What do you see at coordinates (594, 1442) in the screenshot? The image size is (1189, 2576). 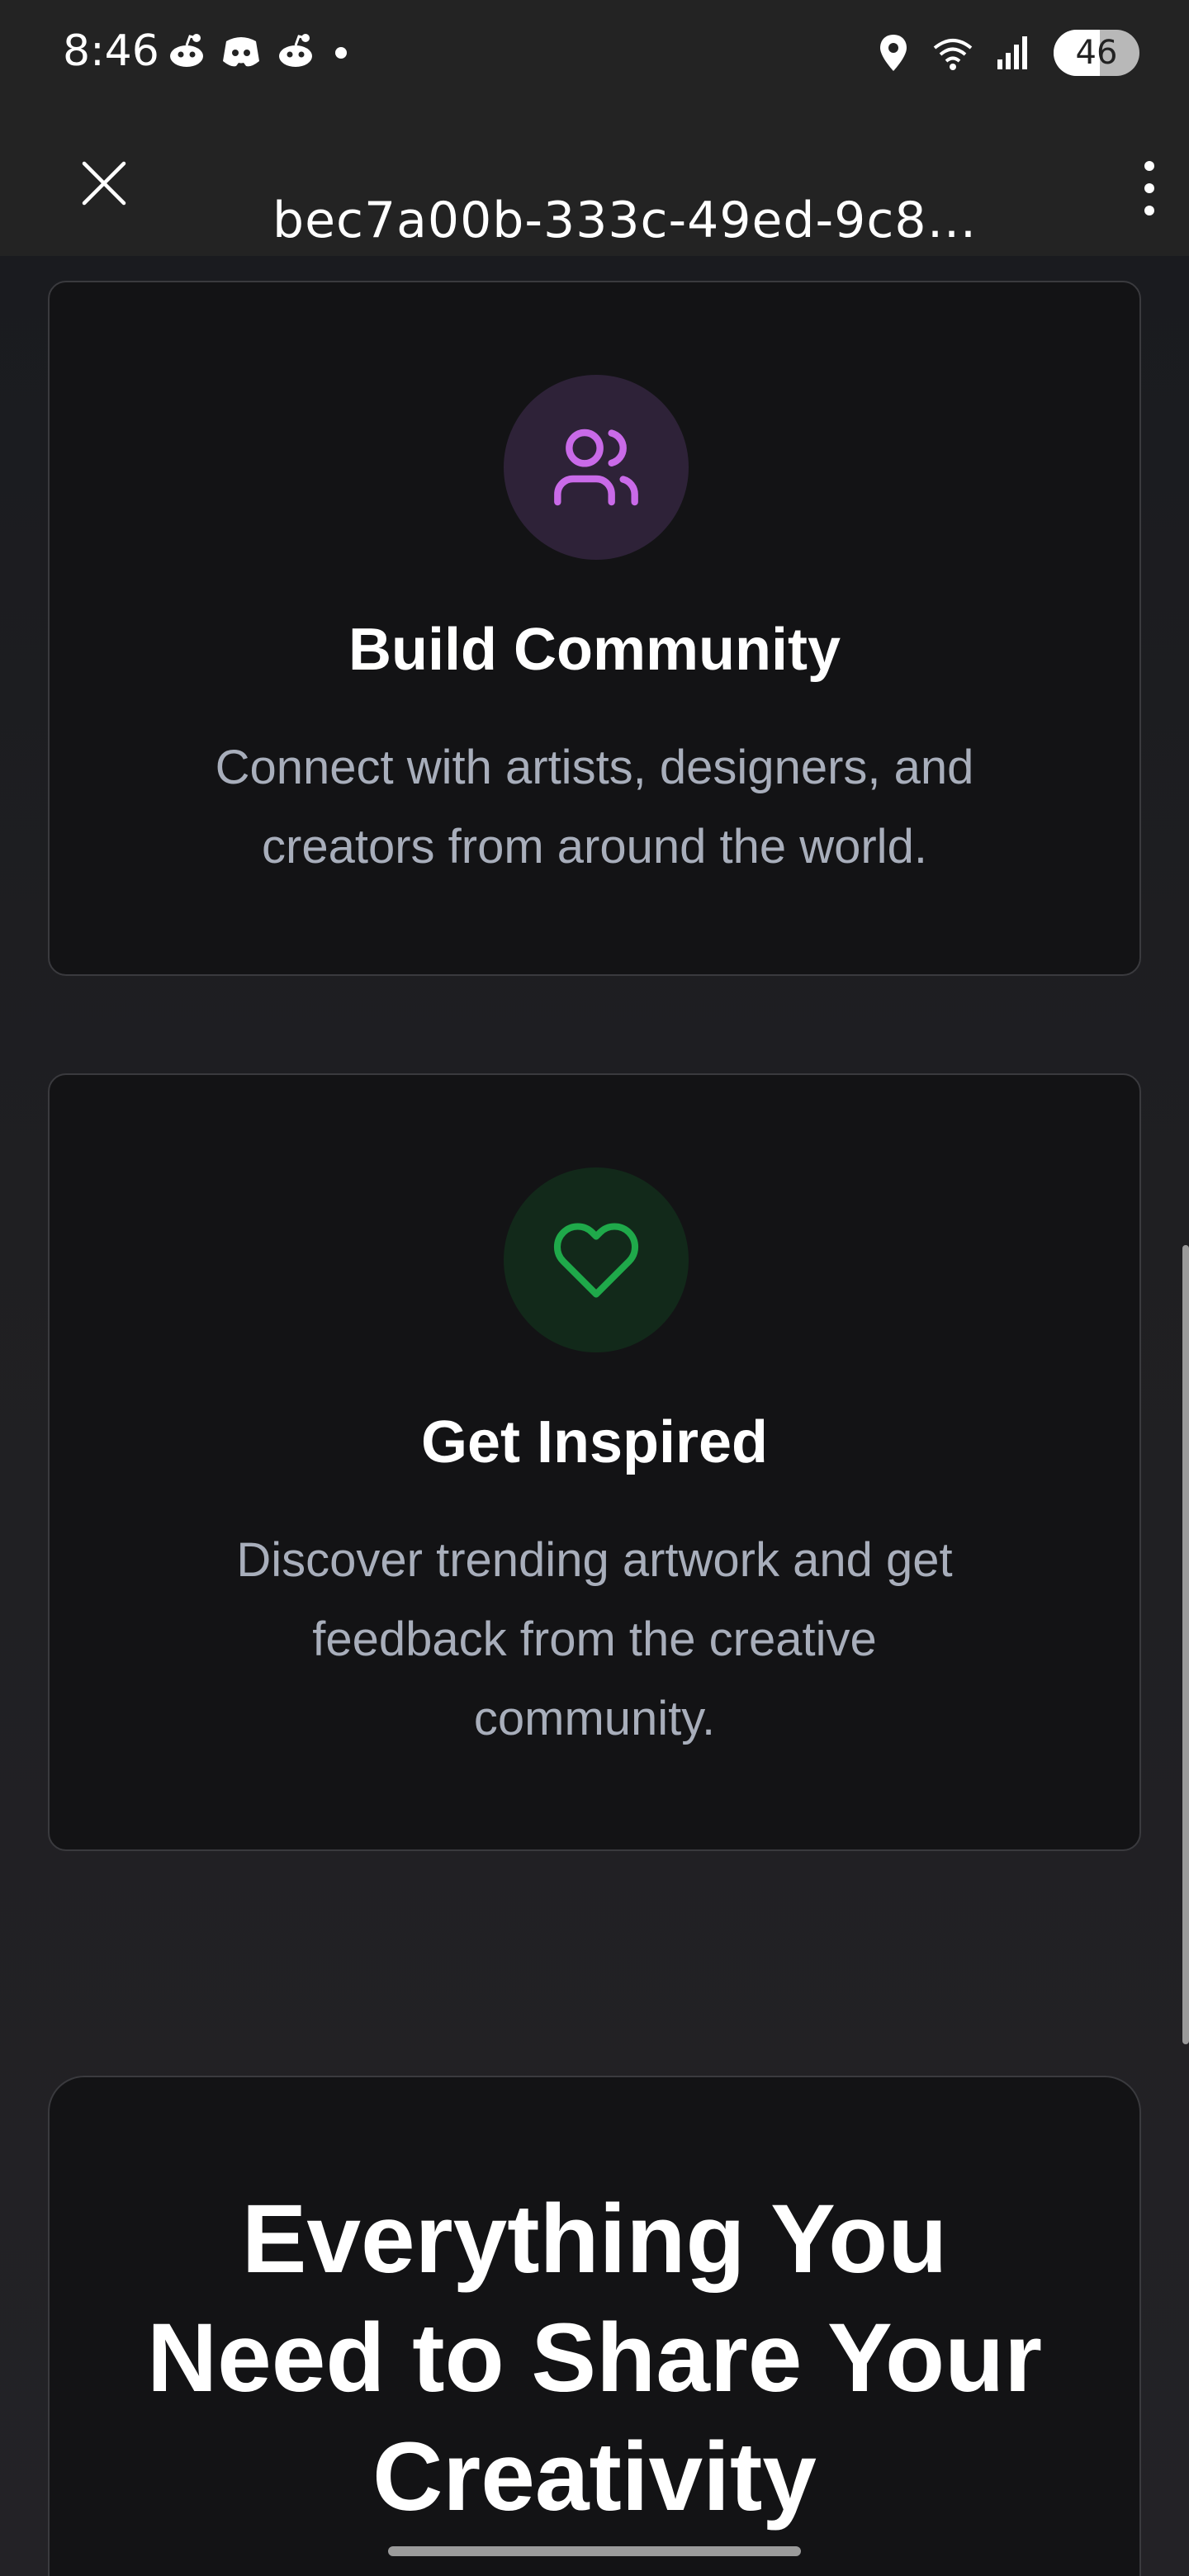 I see `feature-title: Get Inspired` at bounding box center [594, 1442].